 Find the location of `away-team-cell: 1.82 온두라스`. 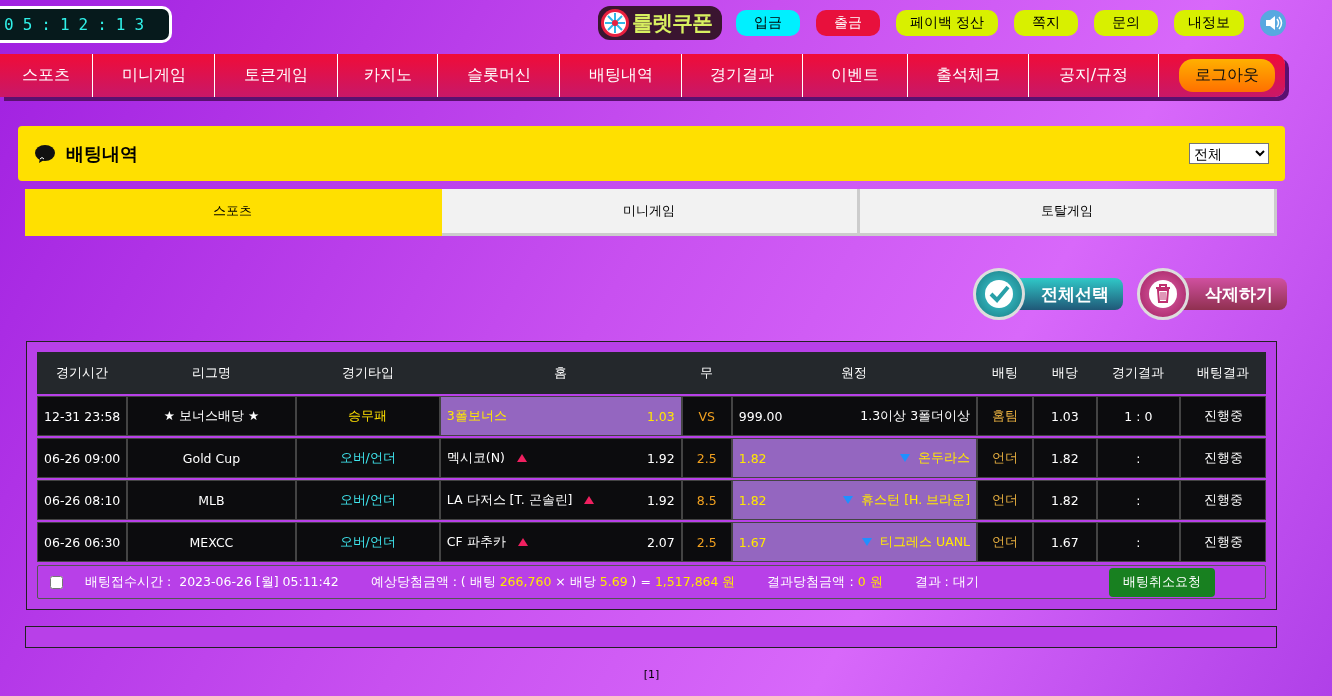

away-team-cell: 1.82 온두라스 is located at coordinates (854, 458).